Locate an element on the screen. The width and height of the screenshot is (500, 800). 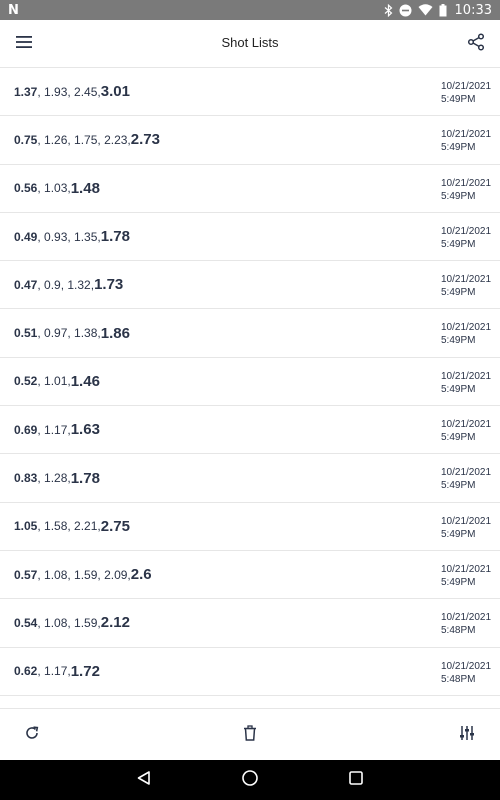
shot-times: 0.56, 1.03, 1.48 is located at coordinates (57, 188).